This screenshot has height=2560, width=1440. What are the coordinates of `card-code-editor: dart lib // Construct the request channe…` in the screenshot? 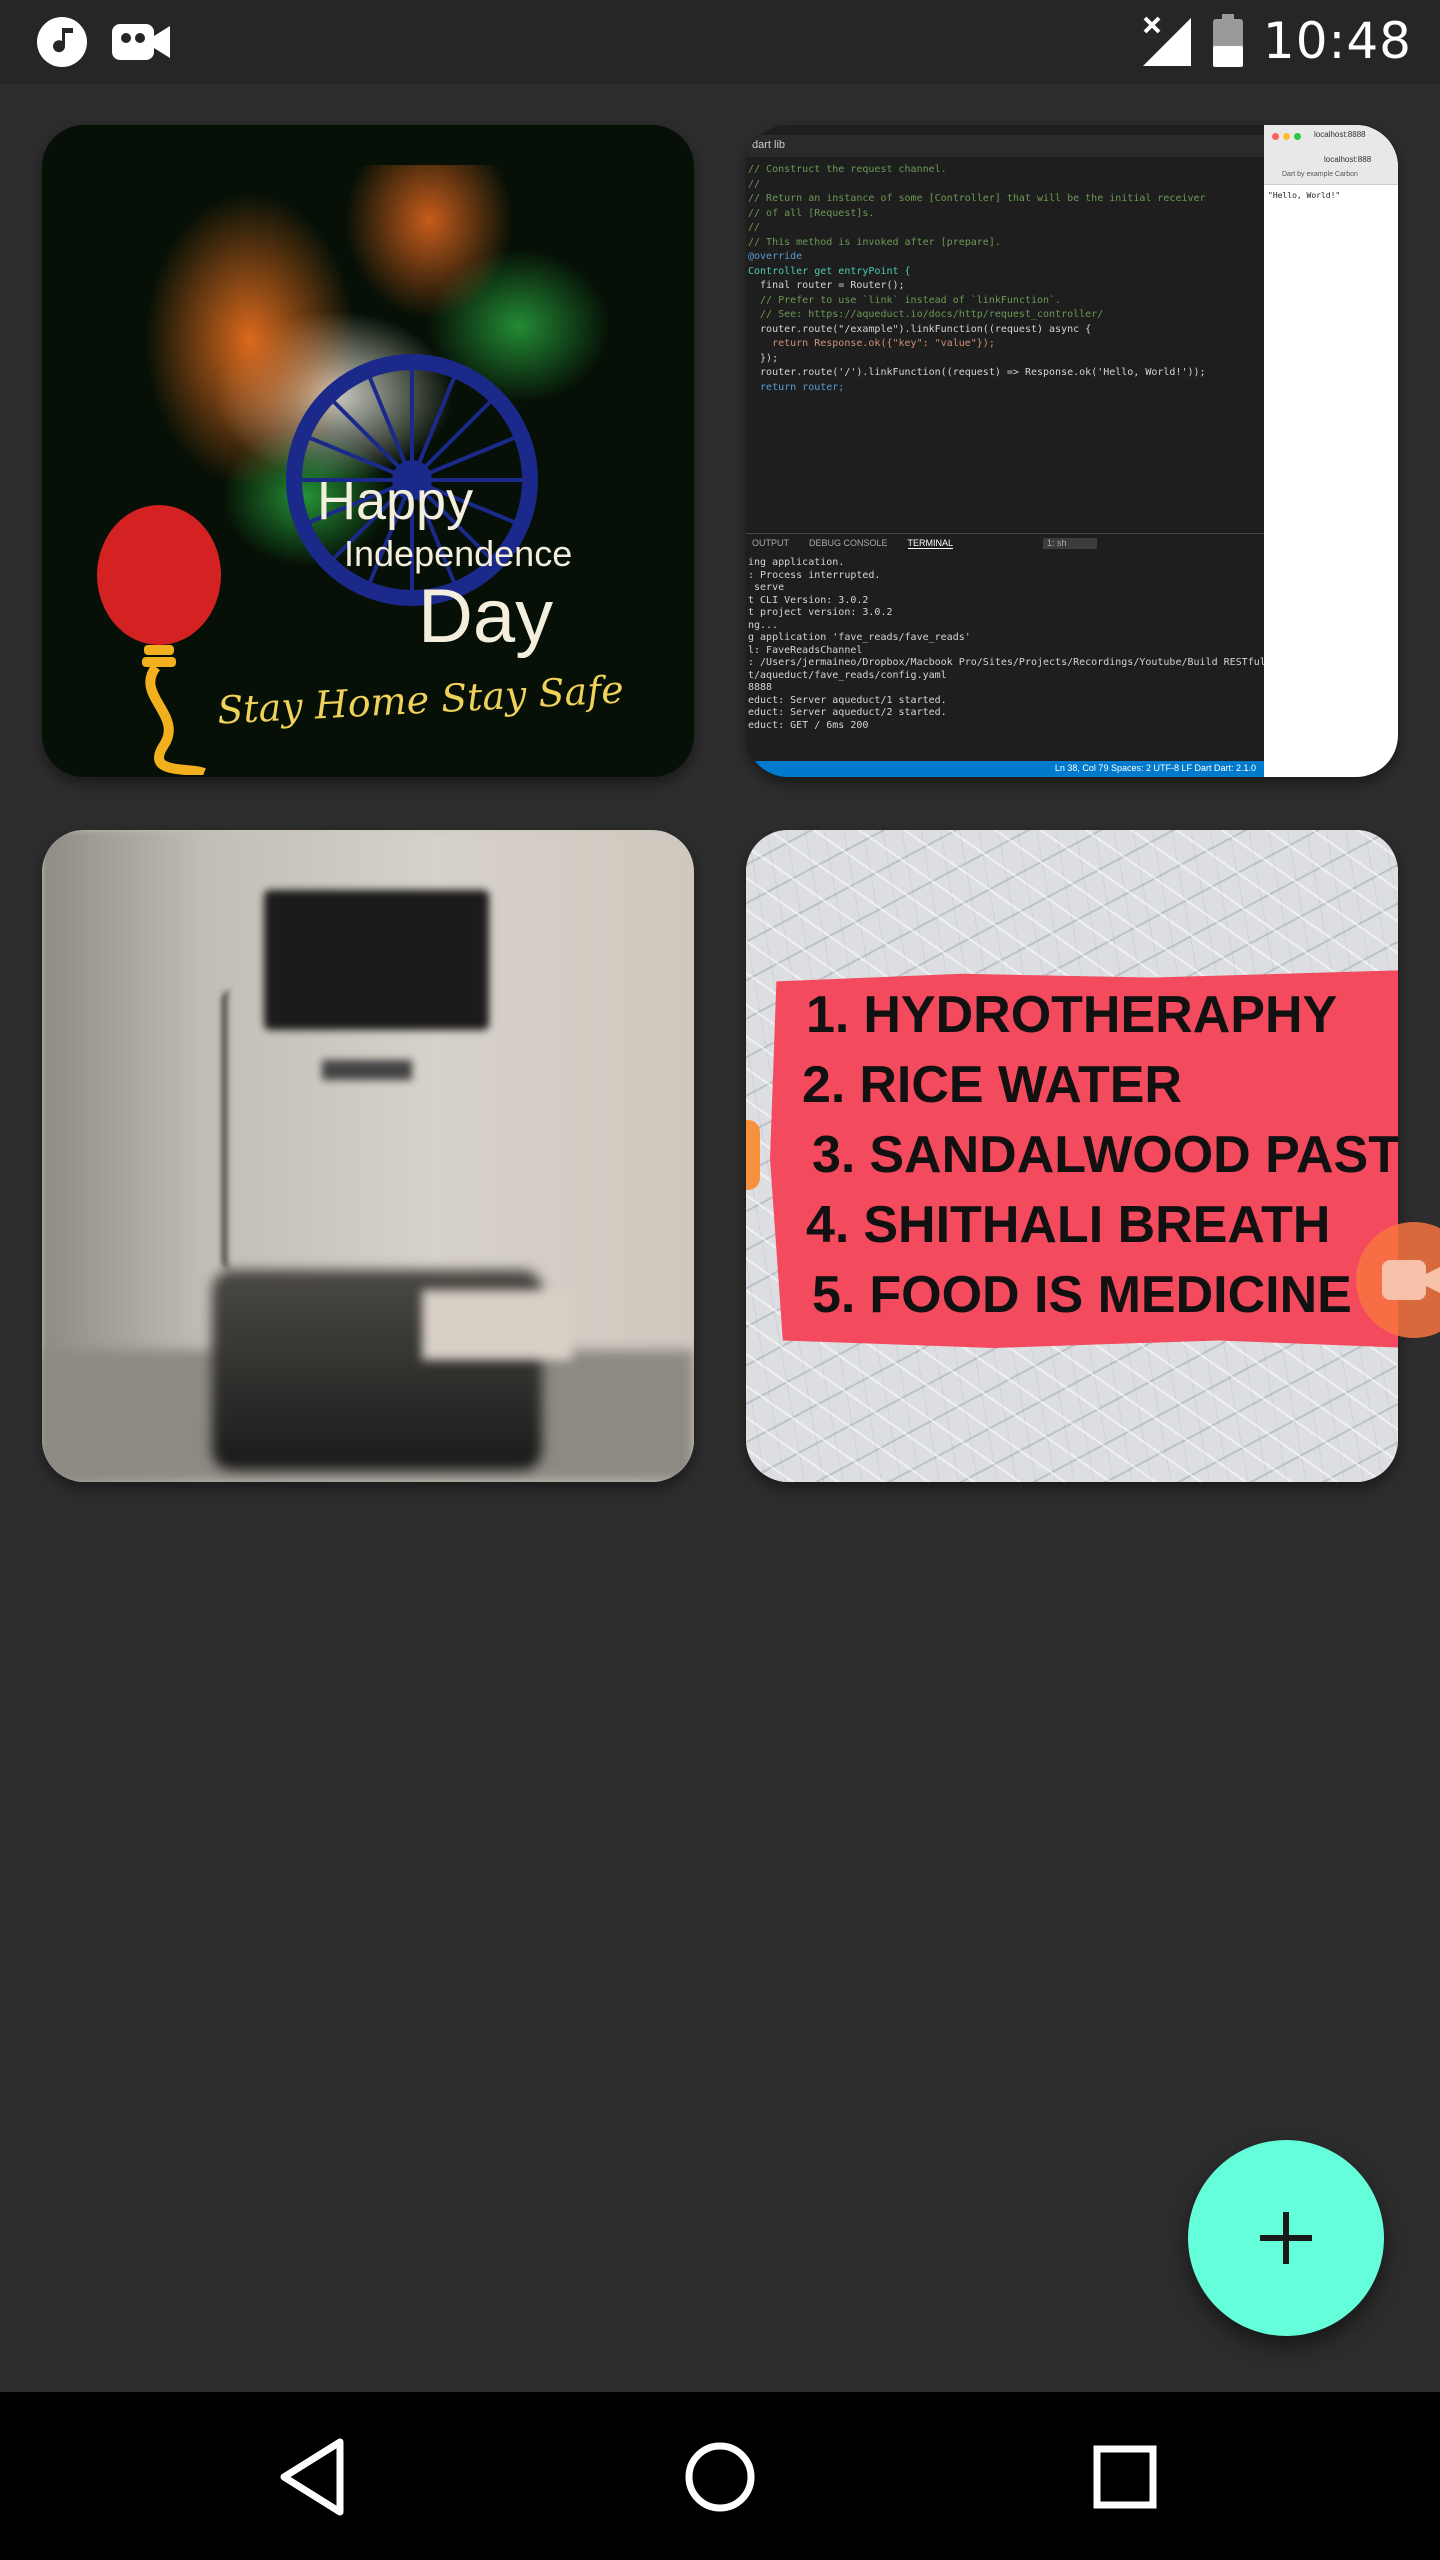 It's located at (1072, 451).